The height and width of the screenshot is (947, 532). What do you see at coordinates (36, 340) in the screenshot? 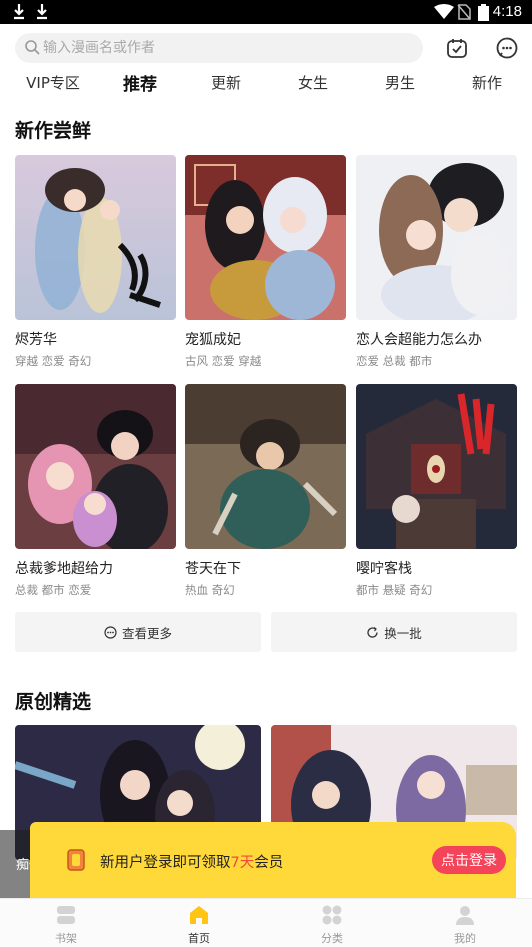
I see `comic-title: 烬芳华` at bounding box center [36, 340].